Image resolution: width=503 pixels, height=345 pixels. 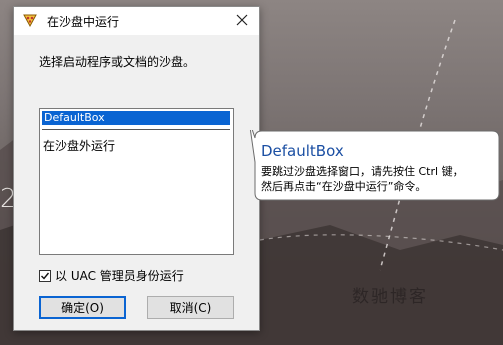 I want to click on ok-button: 确定(O), so click(x=82, y=307).